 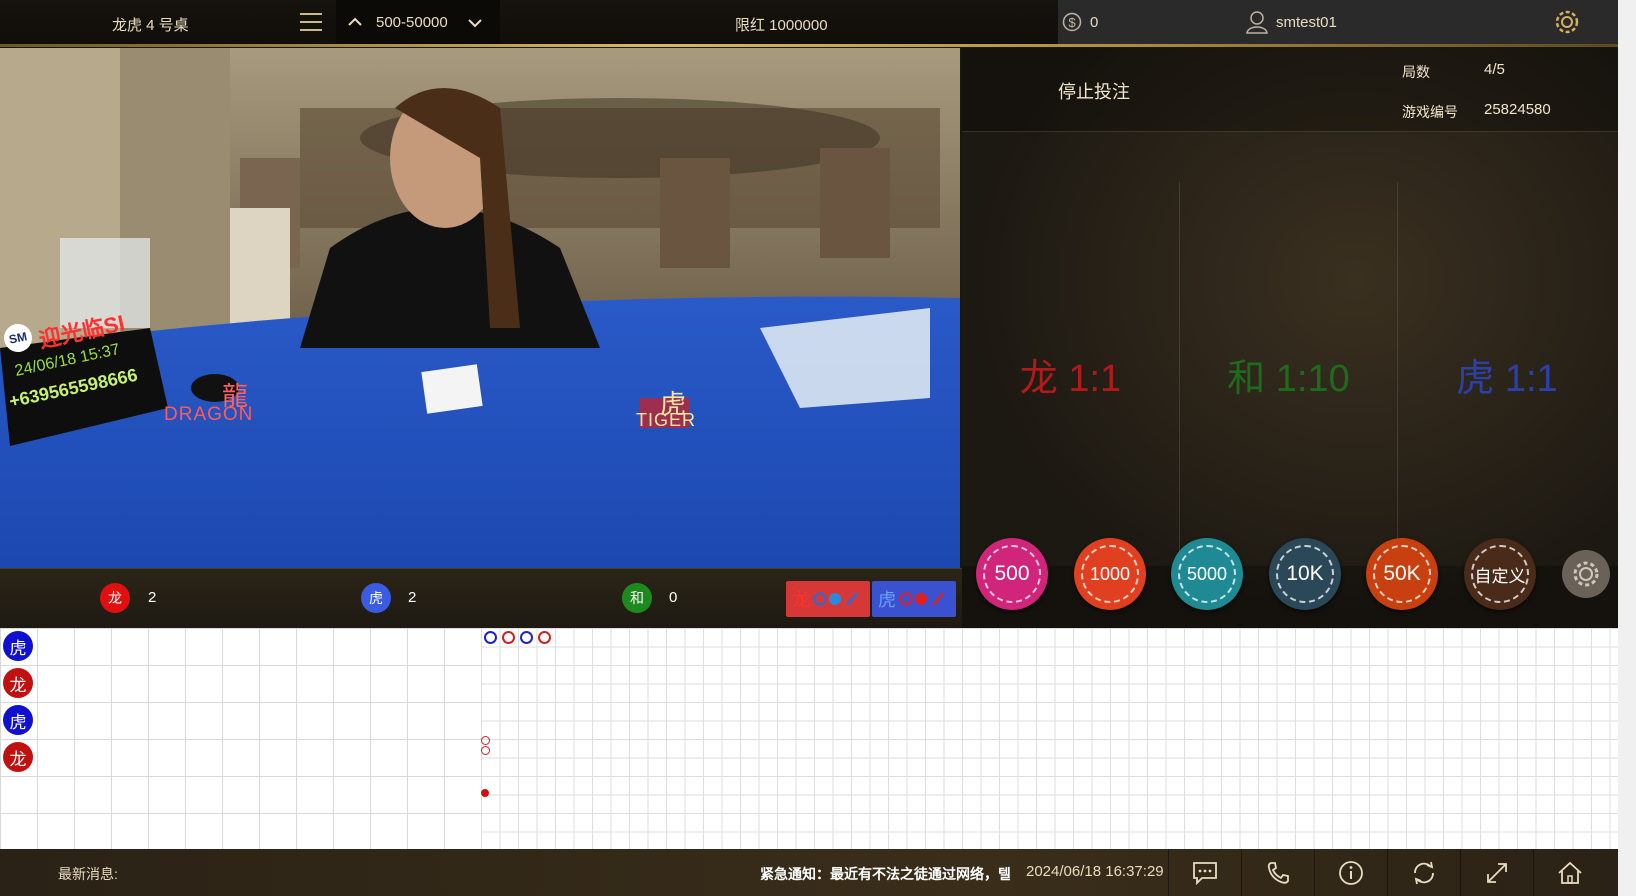 I want to click on menu-button, so click(x=311, y=22).